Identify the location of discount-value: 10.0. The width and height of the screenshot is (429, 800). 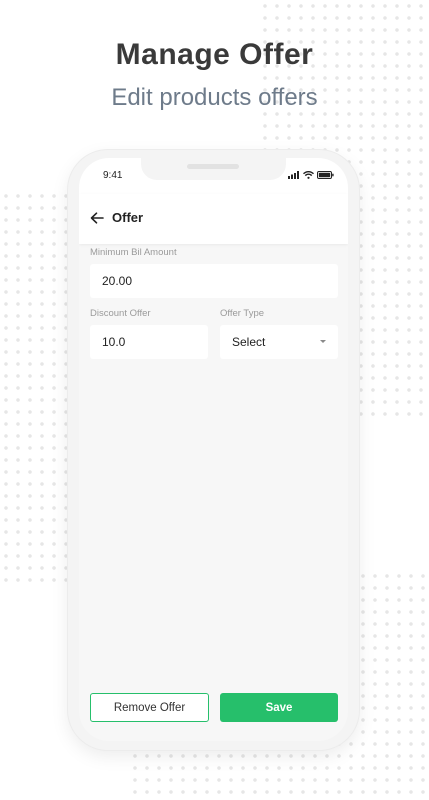
(114, 342).